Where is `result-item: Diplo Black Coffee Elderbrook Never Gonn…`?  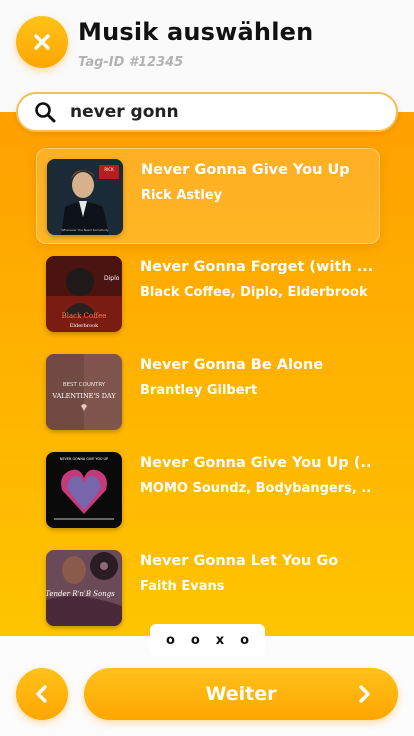 result-item: Diplo Black Coffee Elderbrook Never Gonn… is located at coordinates (208, 294).